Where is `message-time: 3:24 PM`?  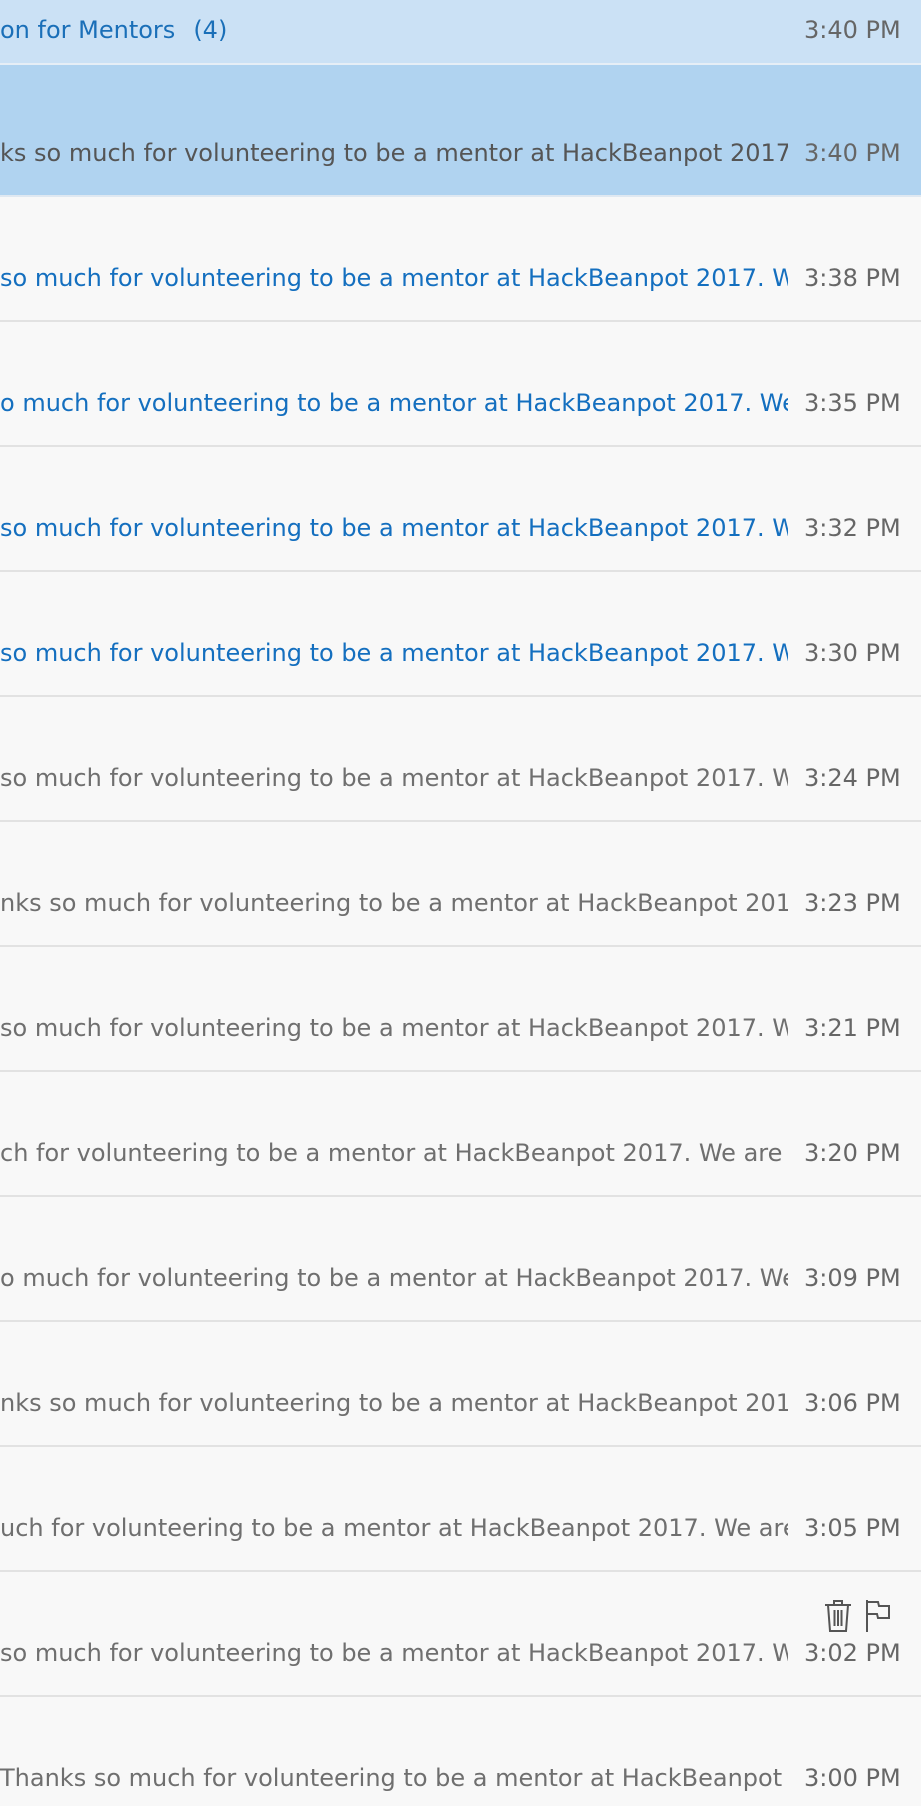
message-time: 3:24 PM is located at coordinates (852, 778).